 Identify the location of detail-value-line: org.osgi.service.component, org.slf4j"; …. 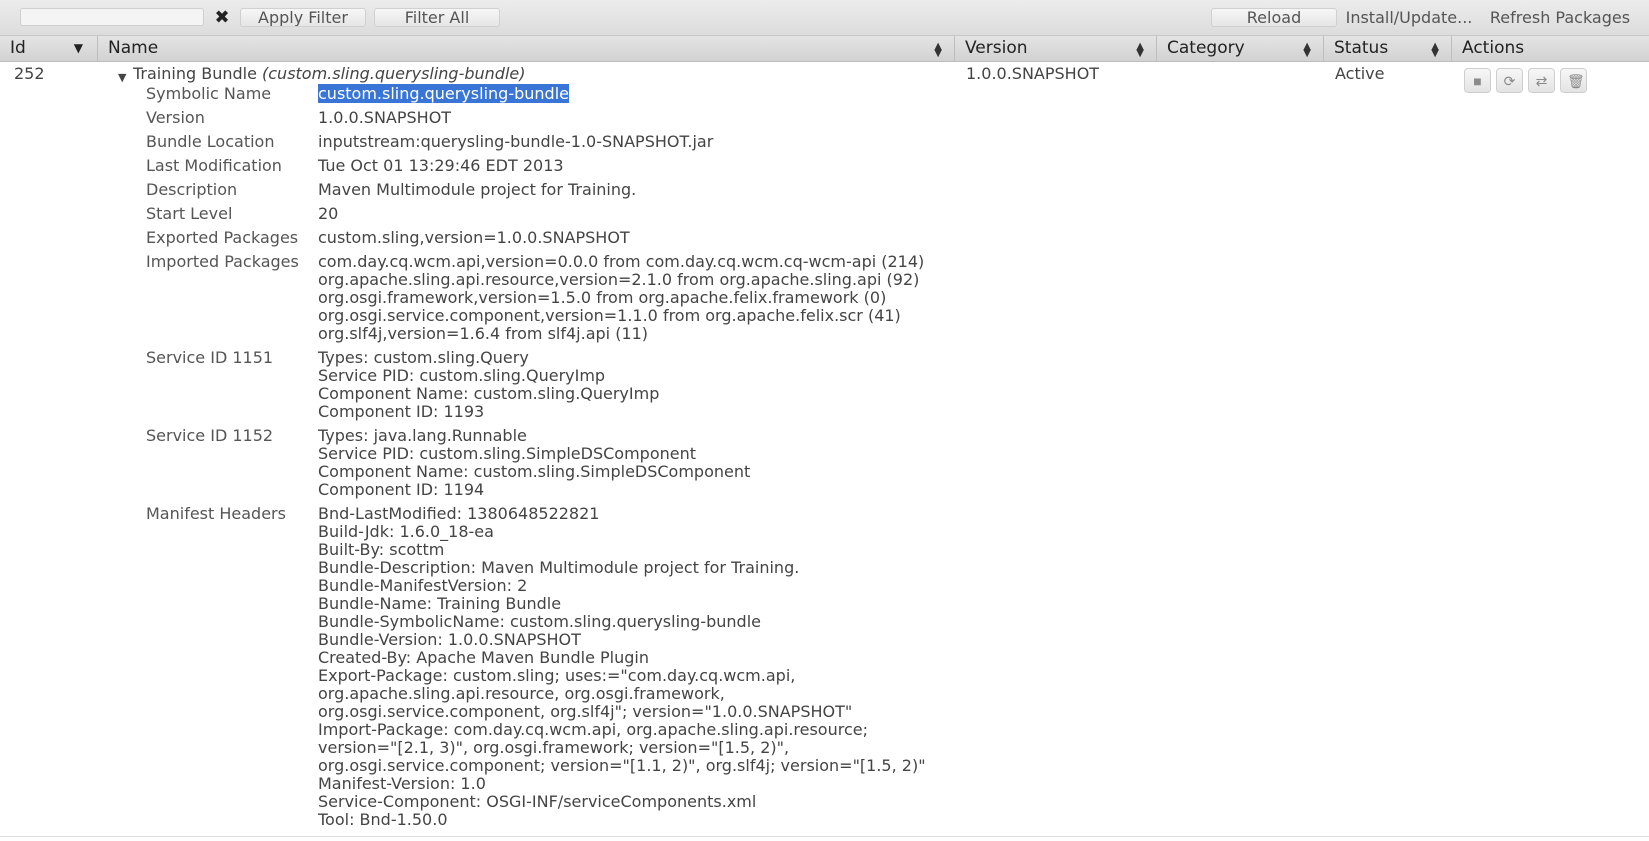
(585, 711).